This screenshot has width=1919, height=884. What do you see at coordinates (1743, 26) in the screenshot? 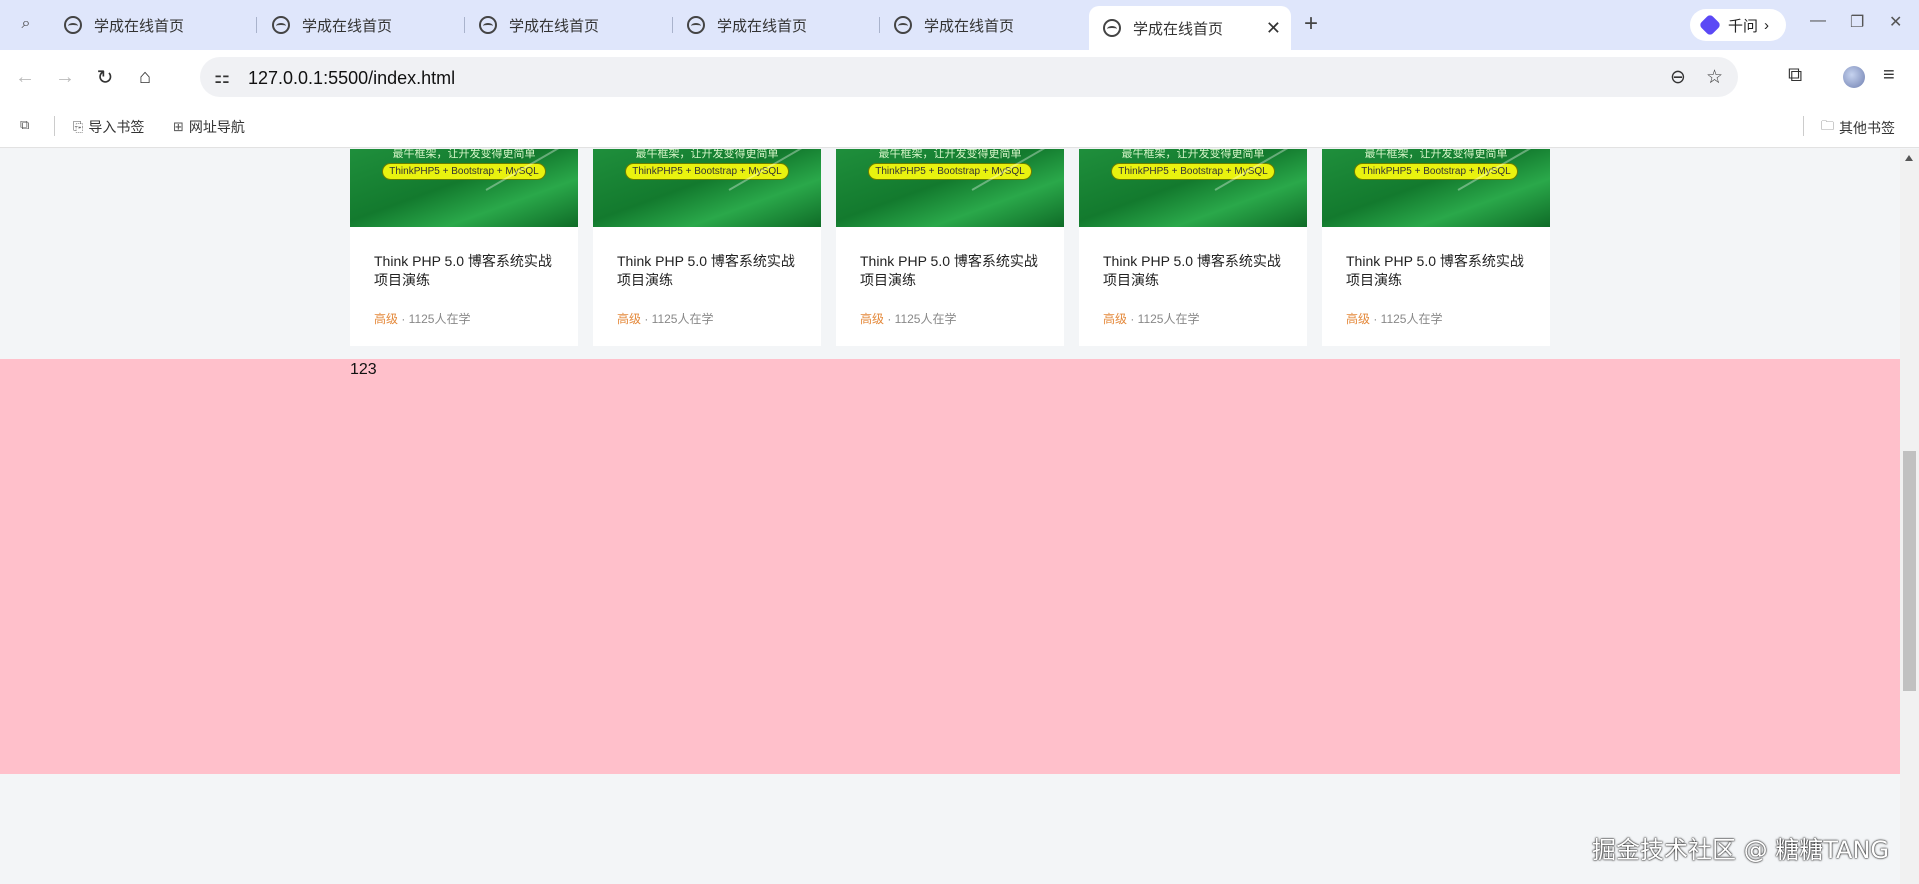
I see `qianwen-label: 千问` at bounding box center [1743, 26].